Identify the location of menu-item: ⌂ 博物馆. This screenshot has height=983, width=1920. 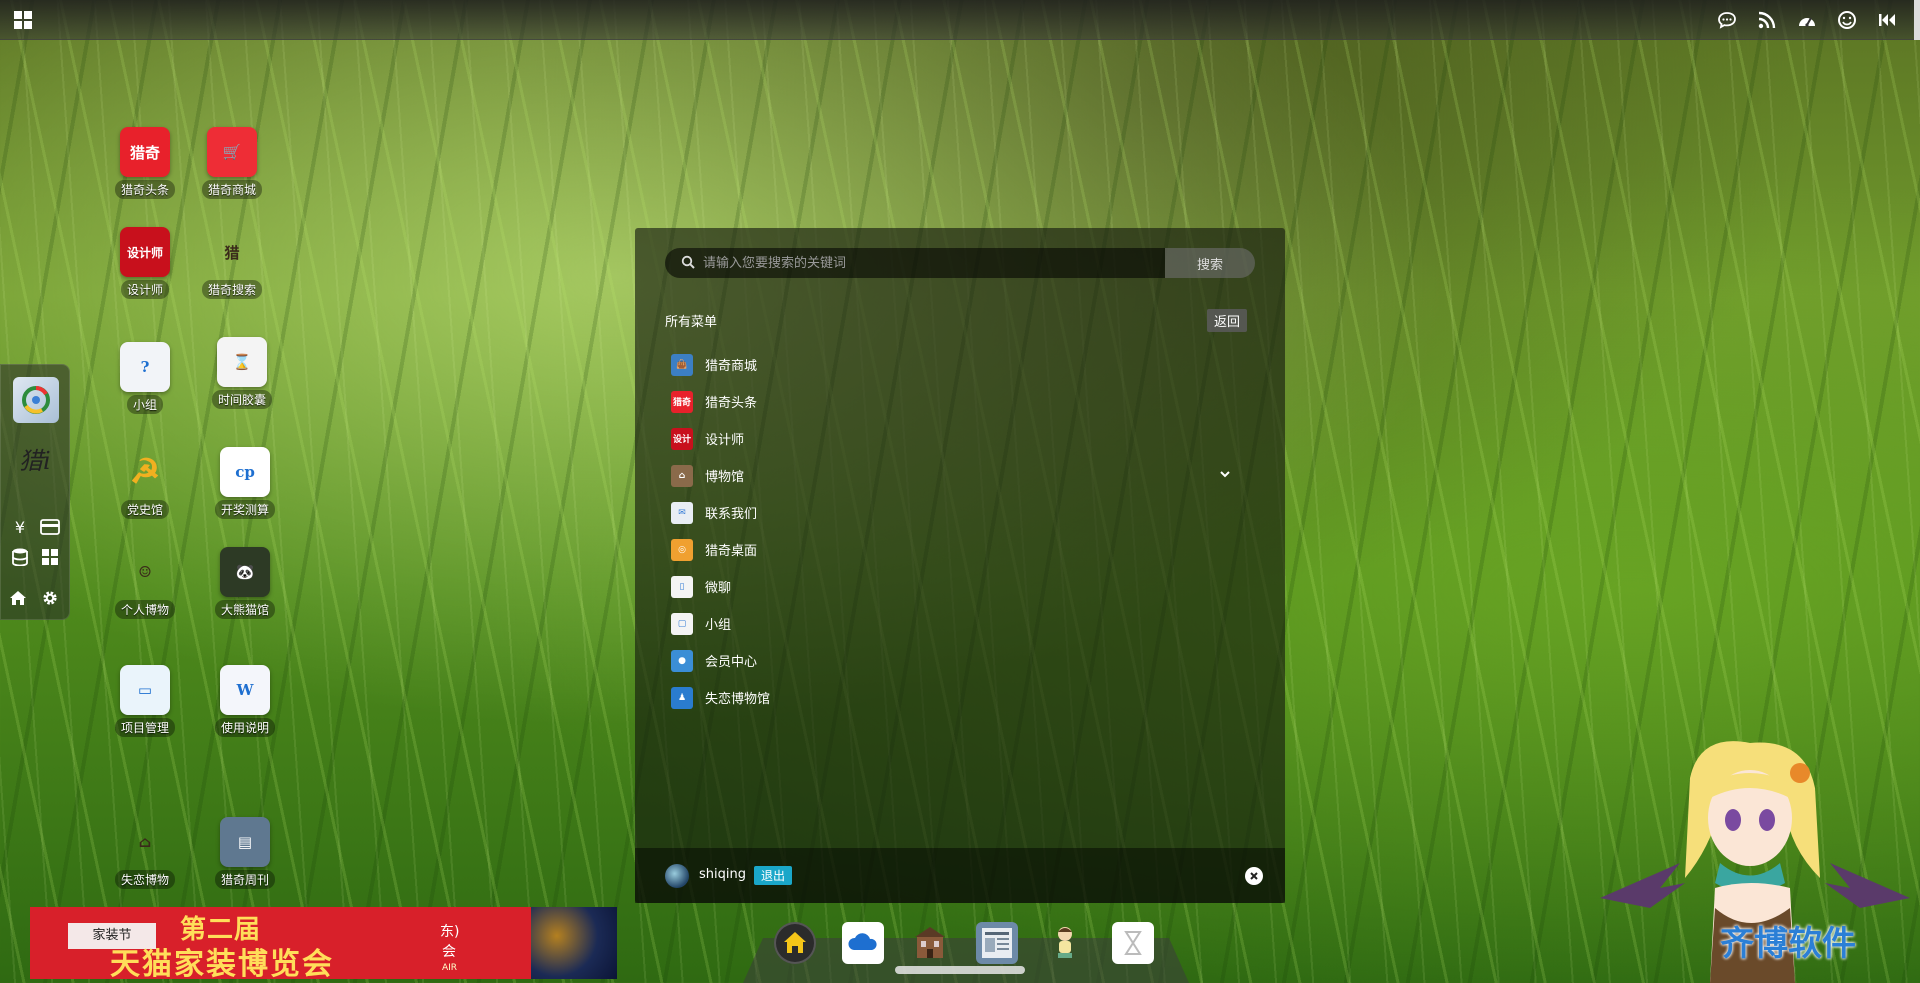
(961, 475).